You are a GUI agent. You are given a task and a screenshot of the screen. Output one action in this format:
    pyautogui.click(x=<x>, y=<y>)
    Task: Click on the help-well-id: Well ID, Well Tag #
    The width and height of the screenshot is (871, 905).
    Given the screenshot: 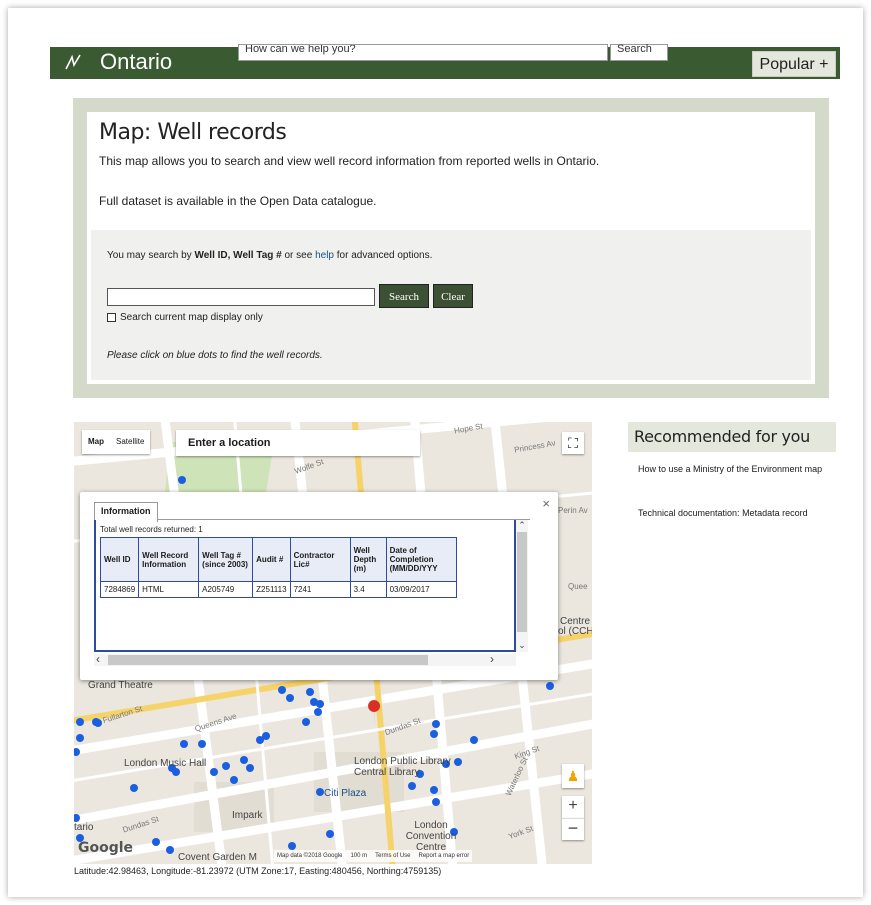 What is the action you would take?
    pyautogui.click(x=238, y=255)
    